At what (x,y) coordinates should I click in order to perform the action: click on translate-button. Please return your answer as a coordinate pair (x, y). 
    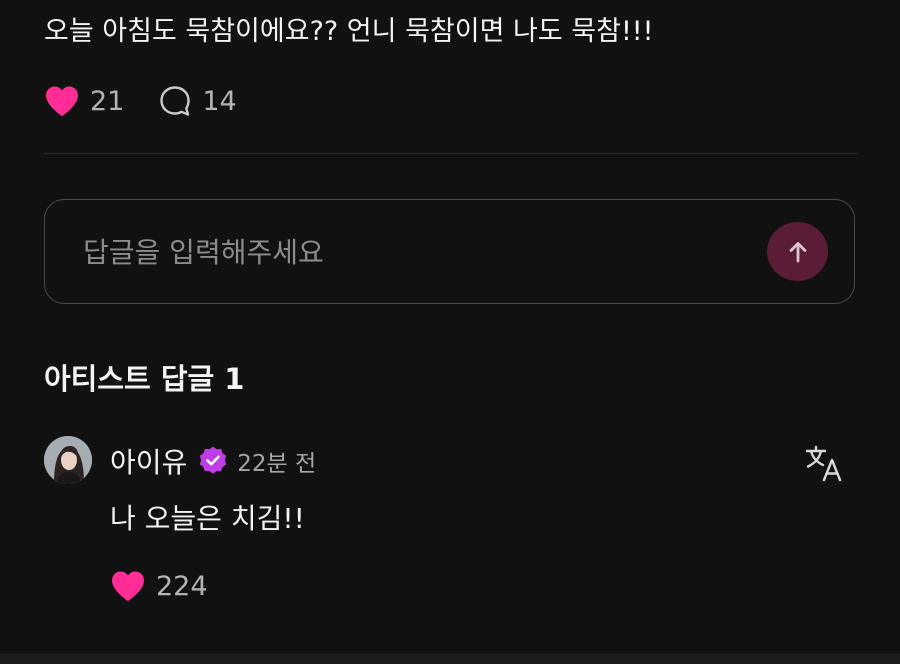
    Looking at the image, I should click on (824, 463).